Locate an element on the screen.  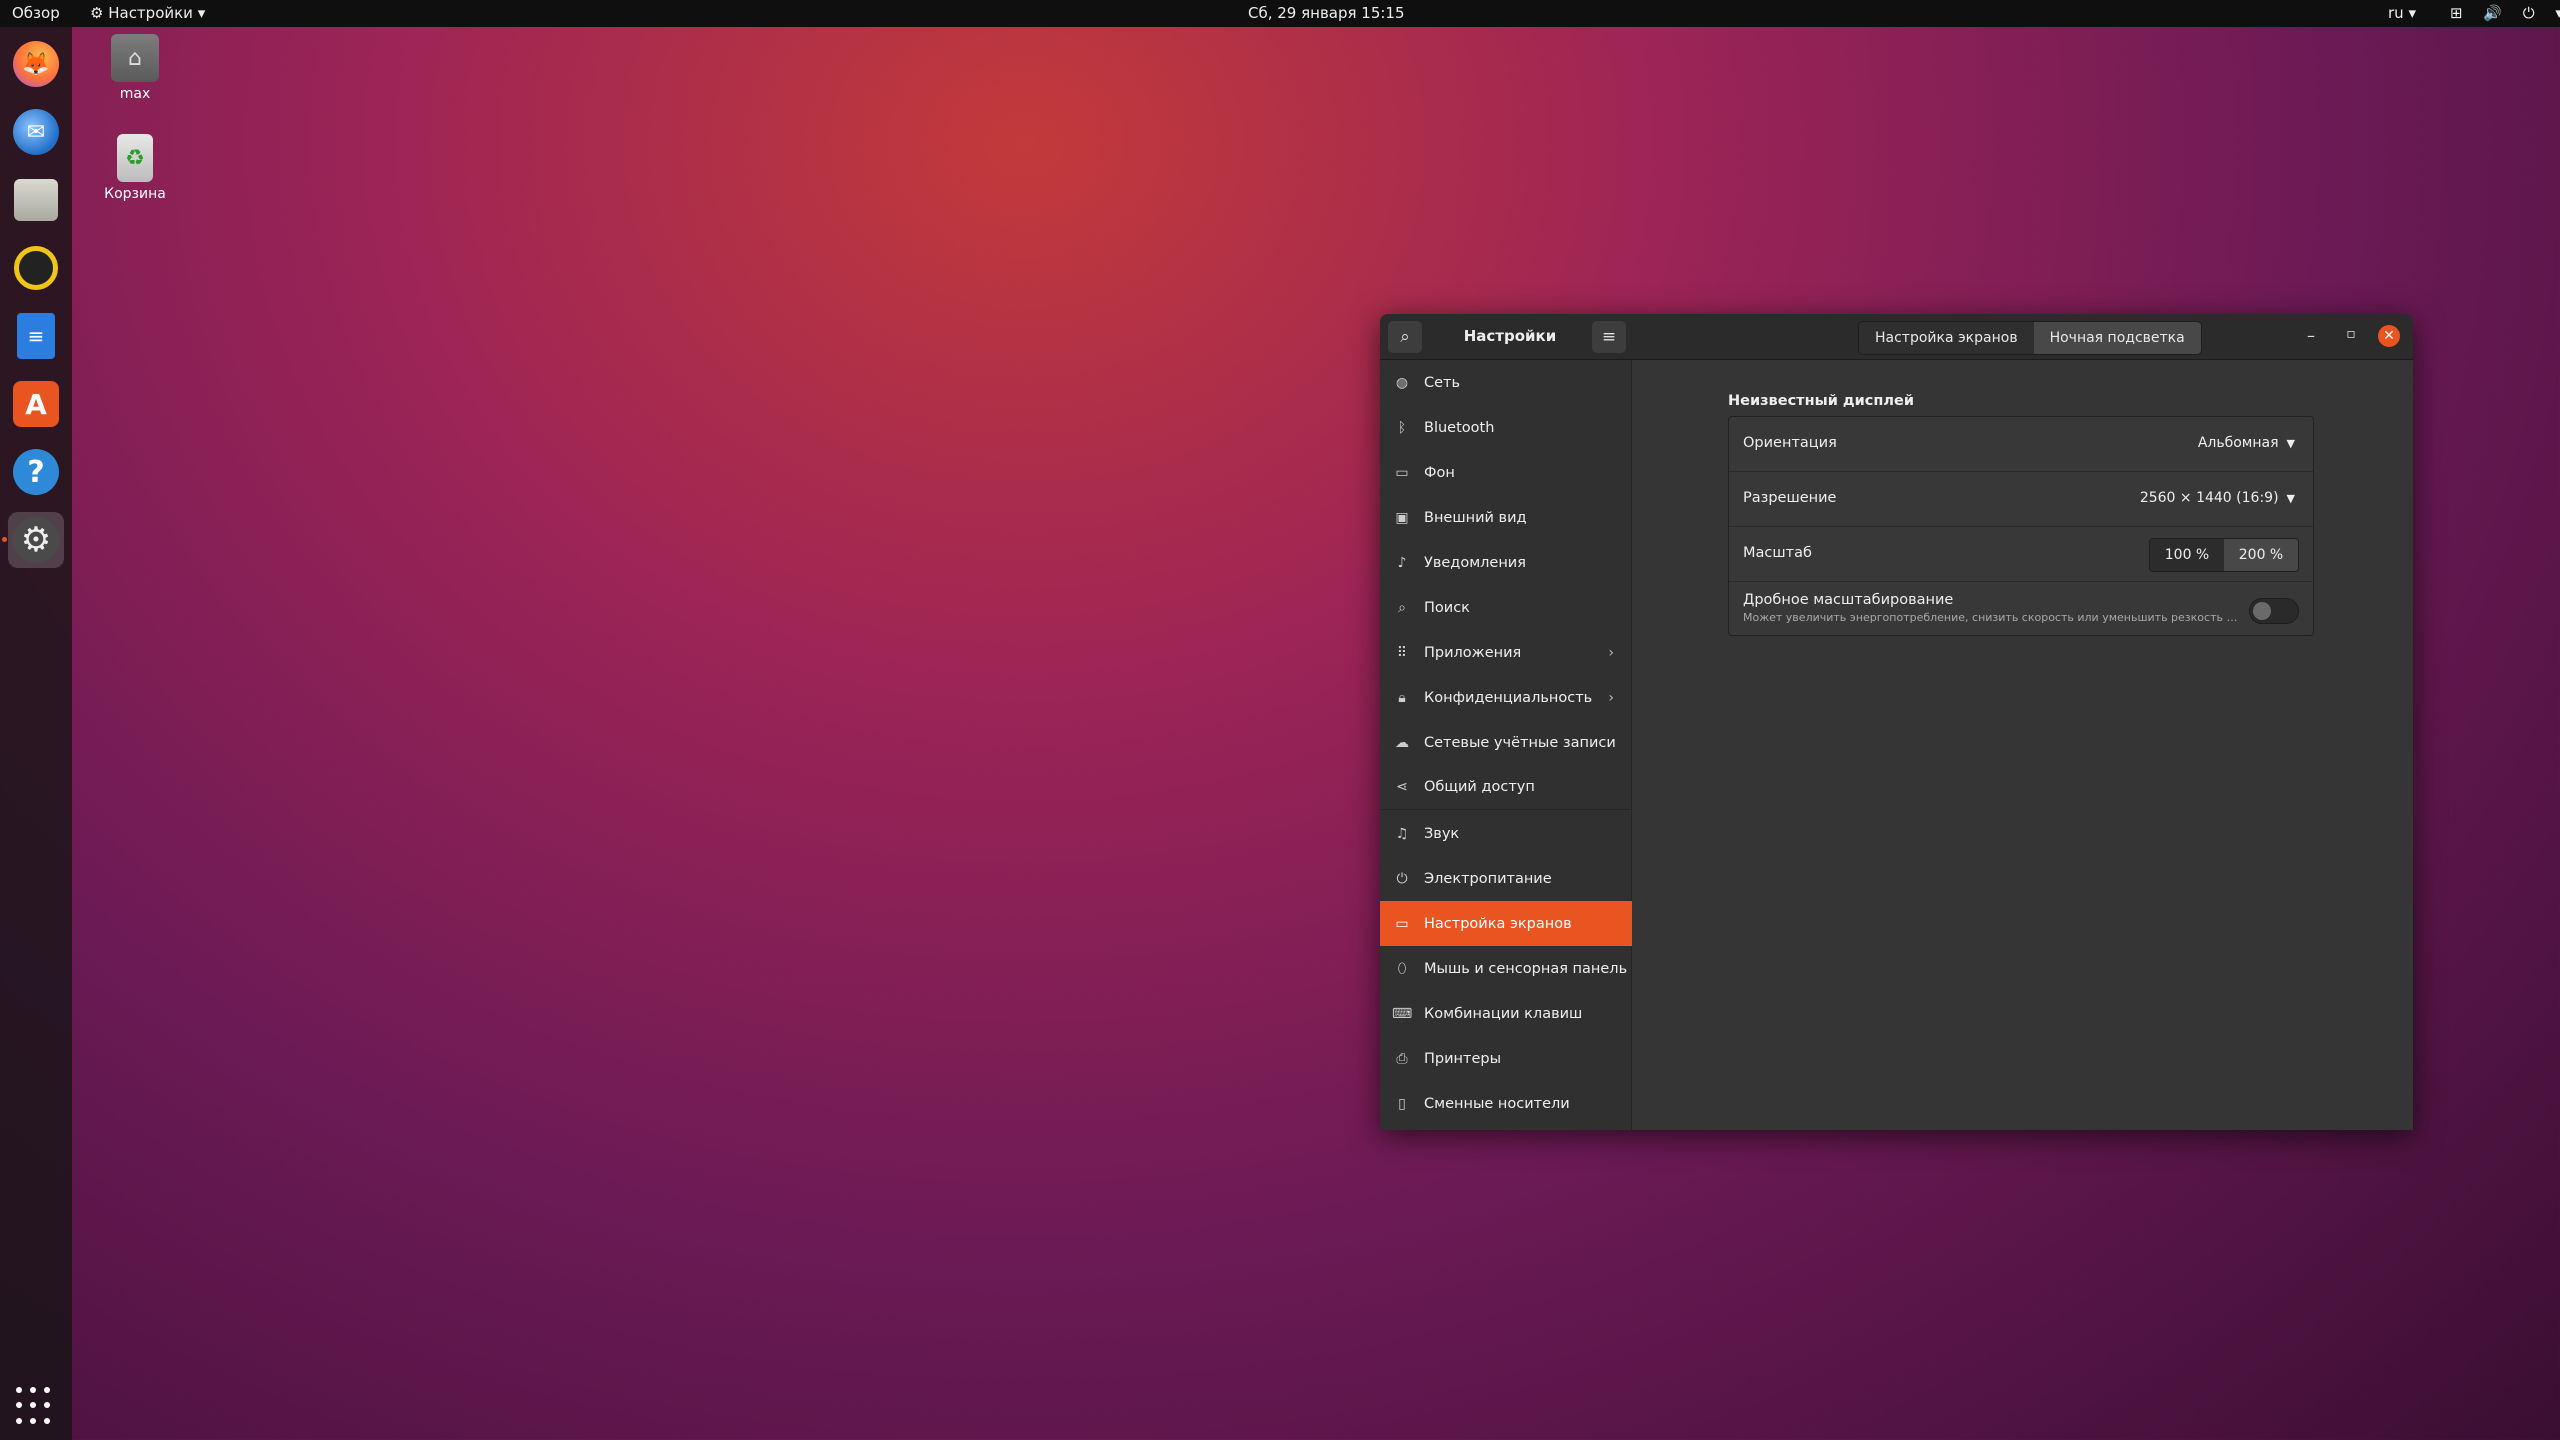
hamburger-icon: ≡ is located at coordinates (1609, 337).